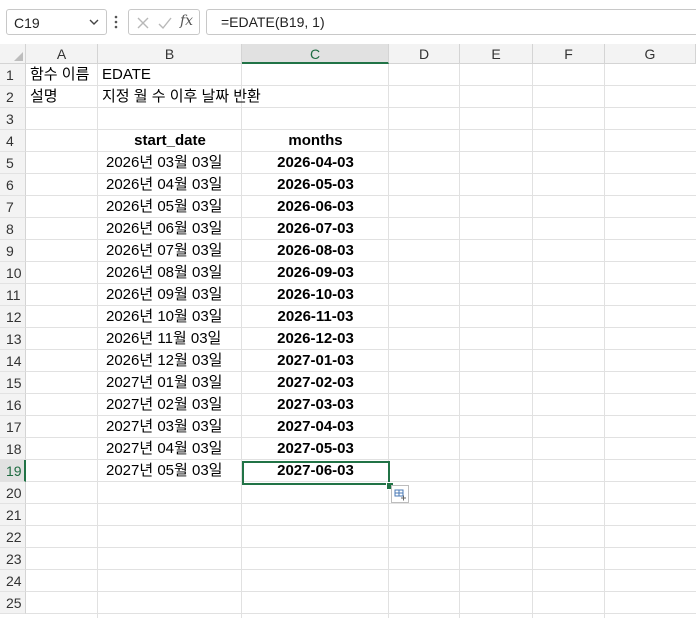 This screenshot has width=696, height=618. I want to click on months-cell: 2027-05-03, so click(315, 449).